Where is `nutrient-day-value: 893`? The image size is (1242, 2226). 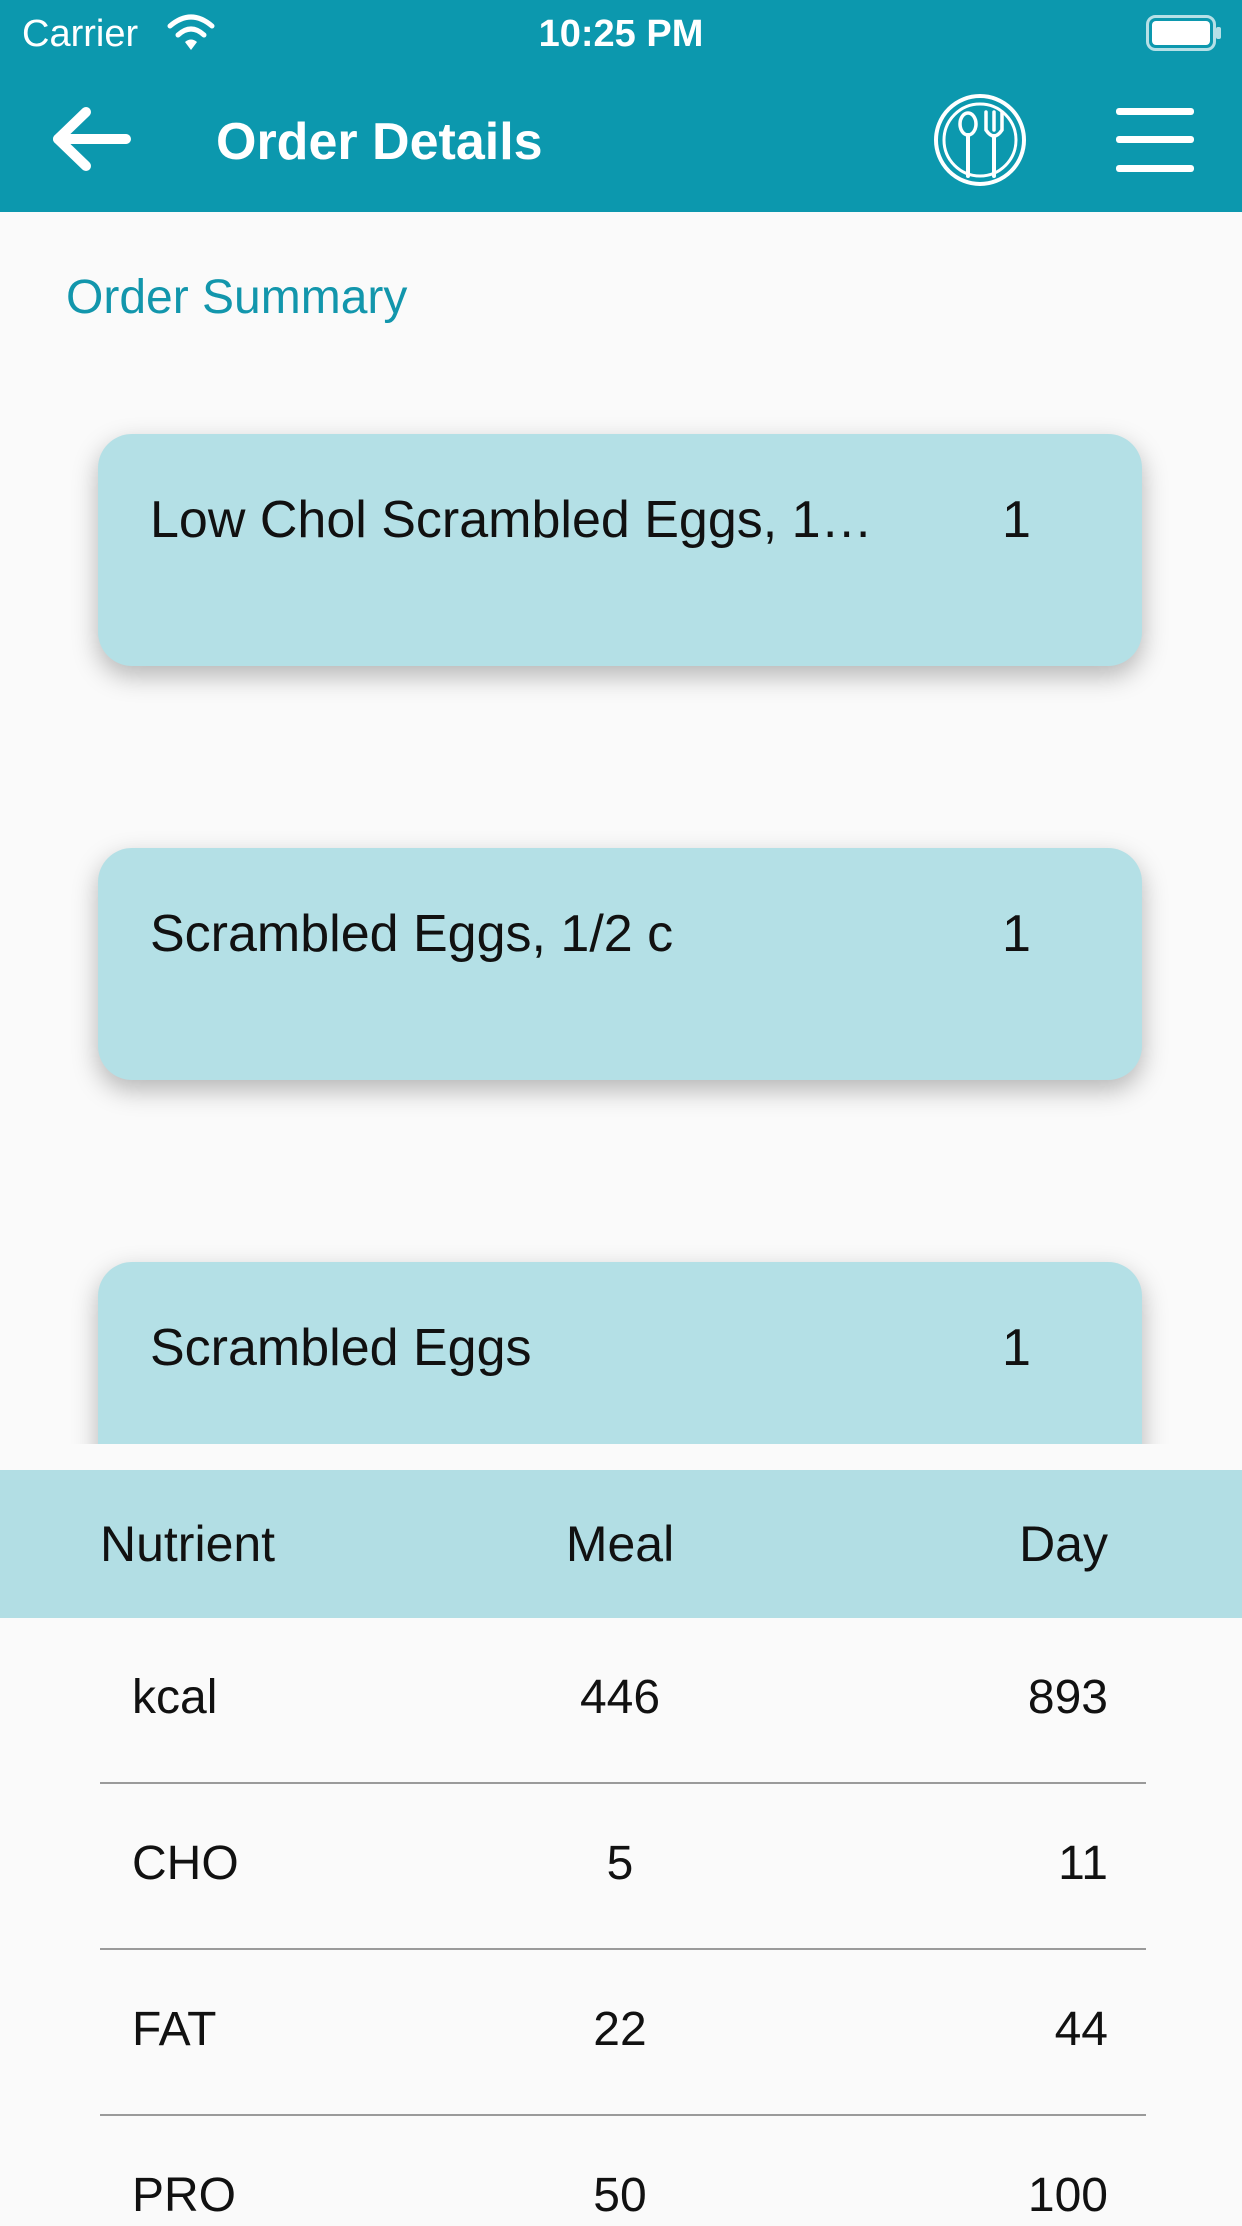
nutrient-day-value: 893 is located at coordinates (1067, 1697).